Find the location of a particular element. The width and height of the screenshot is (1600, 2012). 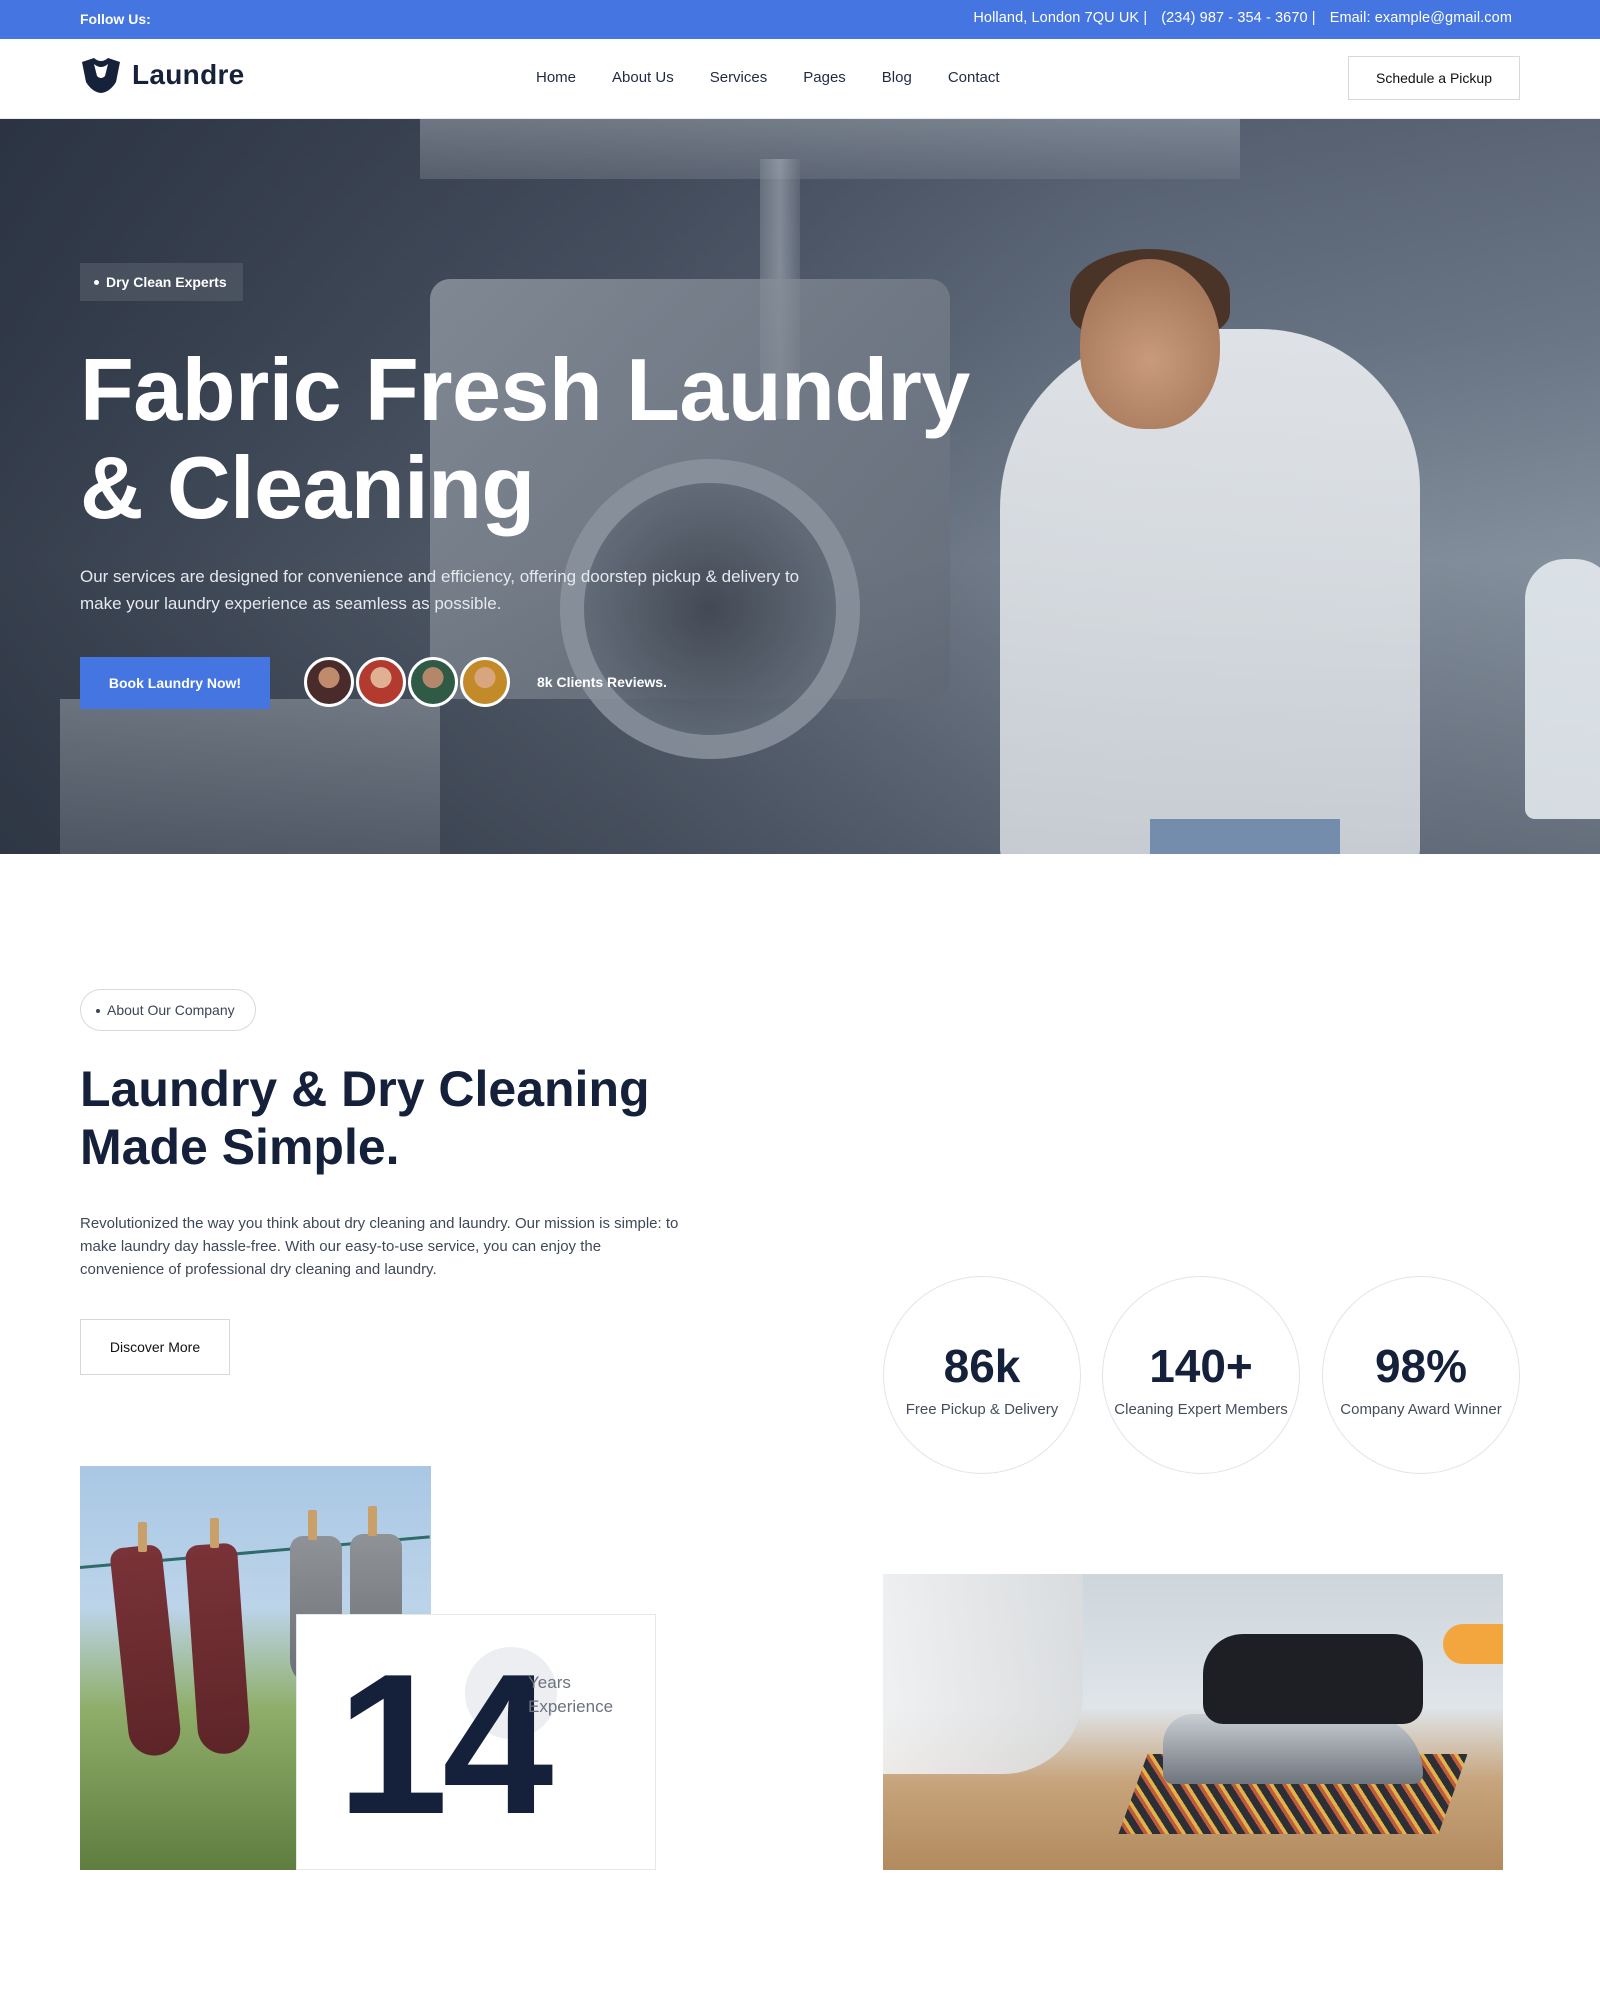

hero-person-head is located at coordinates (1150, 344).